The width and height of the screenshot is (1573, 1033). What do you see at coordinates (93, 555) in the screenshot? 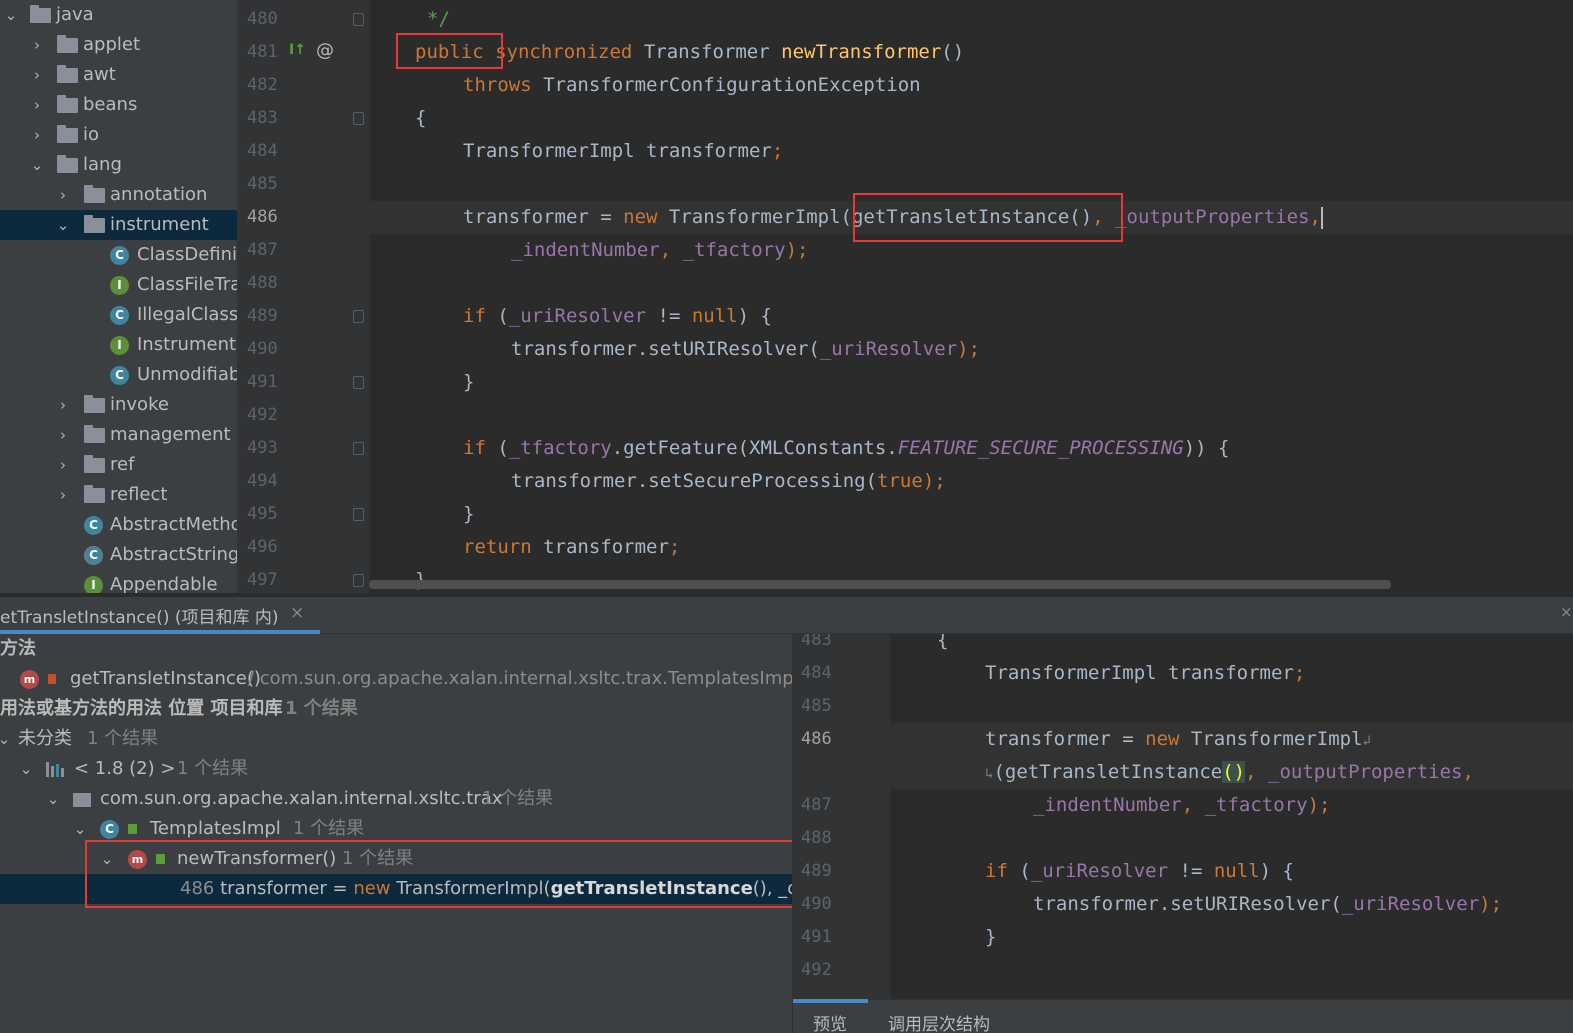
I see `abstract-class-icon: C` at bounding box center [93, 555].